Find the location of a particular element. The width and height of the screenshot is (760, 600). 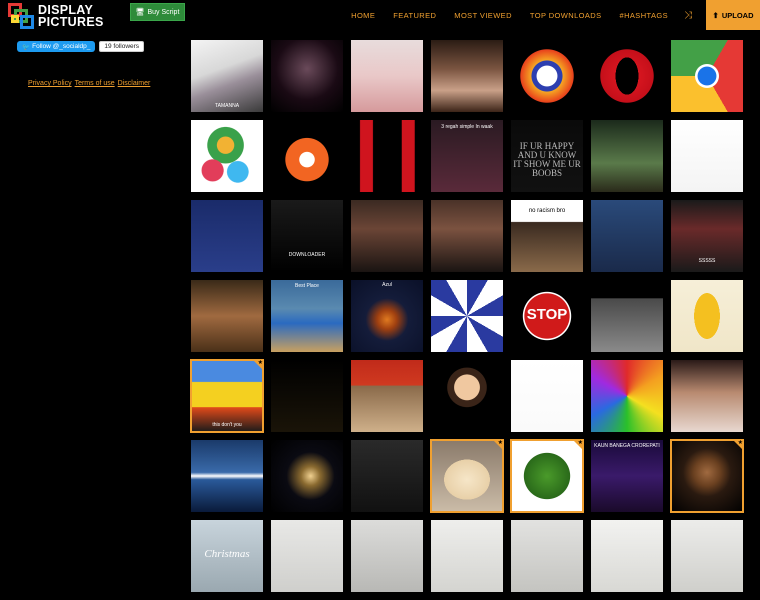

tile-mountain-lake is located at coordinates (227, 476).